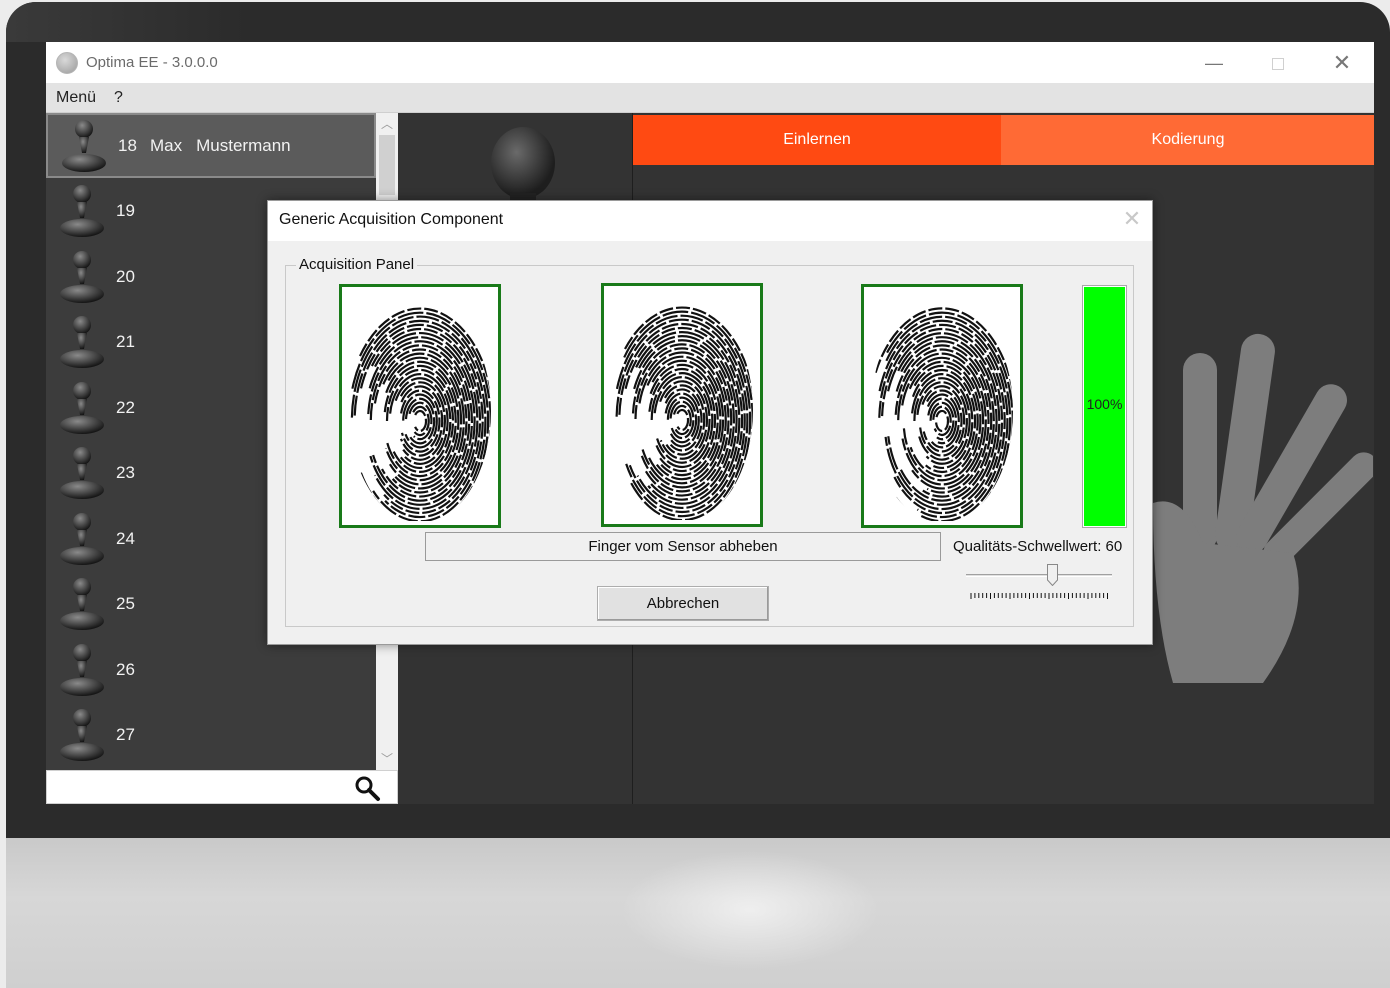  Describe the element at coordinates (683, 546) in the screenshot. I see `status-message: Finger vom Sensor abheben` at that location.